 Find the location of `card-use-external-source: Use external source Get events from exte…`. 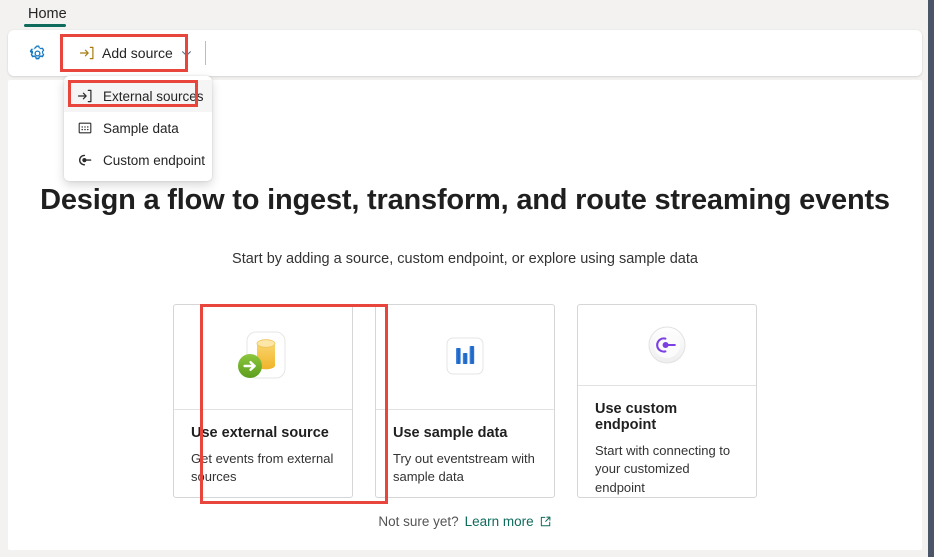

card-use-external-source: Use external source Get events from exte… is located at coordinates (263, 401).